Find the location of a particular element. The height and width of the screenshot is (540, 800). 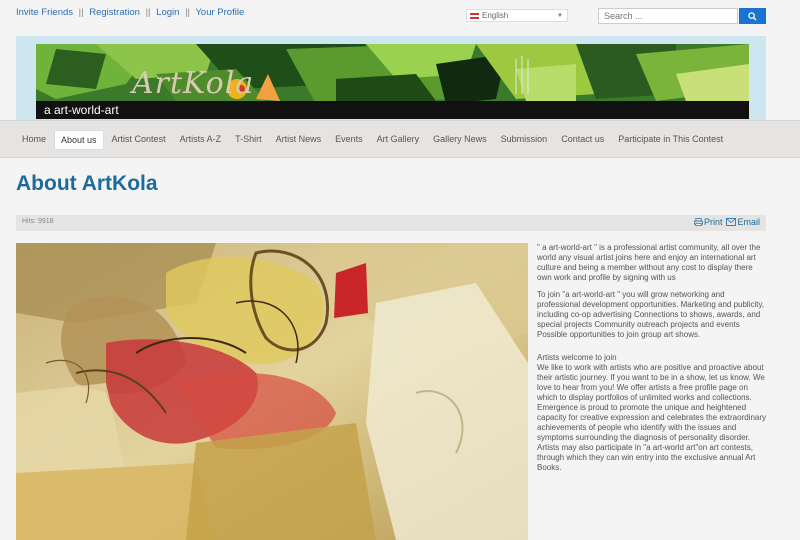

nav-item-gallery-news: Gallery News is located at coordinates (460, 140).